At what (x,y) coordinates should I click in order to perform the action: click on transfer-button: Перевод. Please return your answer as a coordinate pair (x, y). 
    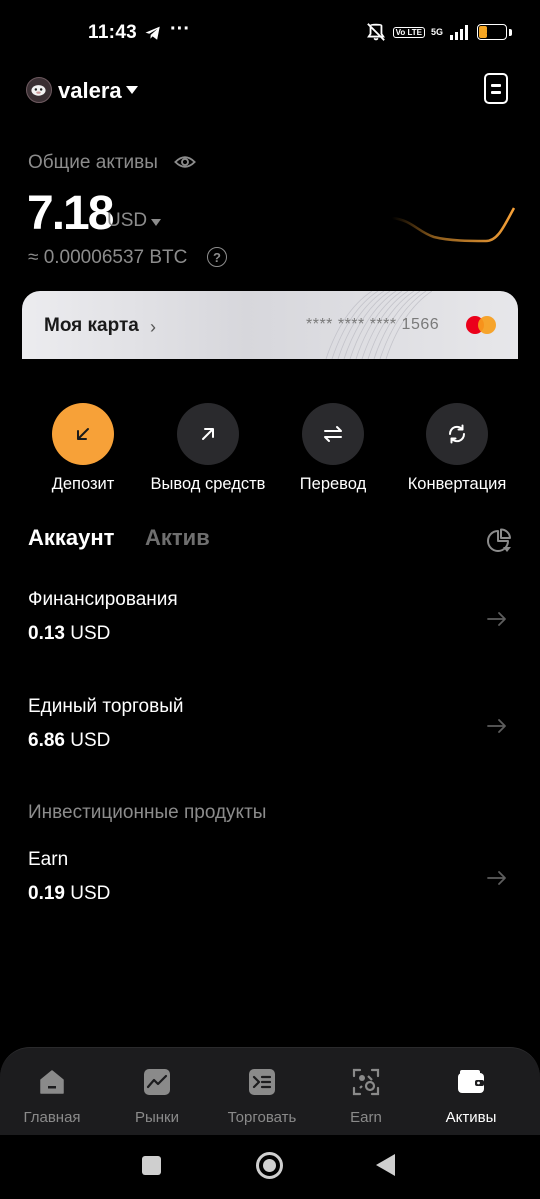
    Looking at the image, I should click on (333, 448).